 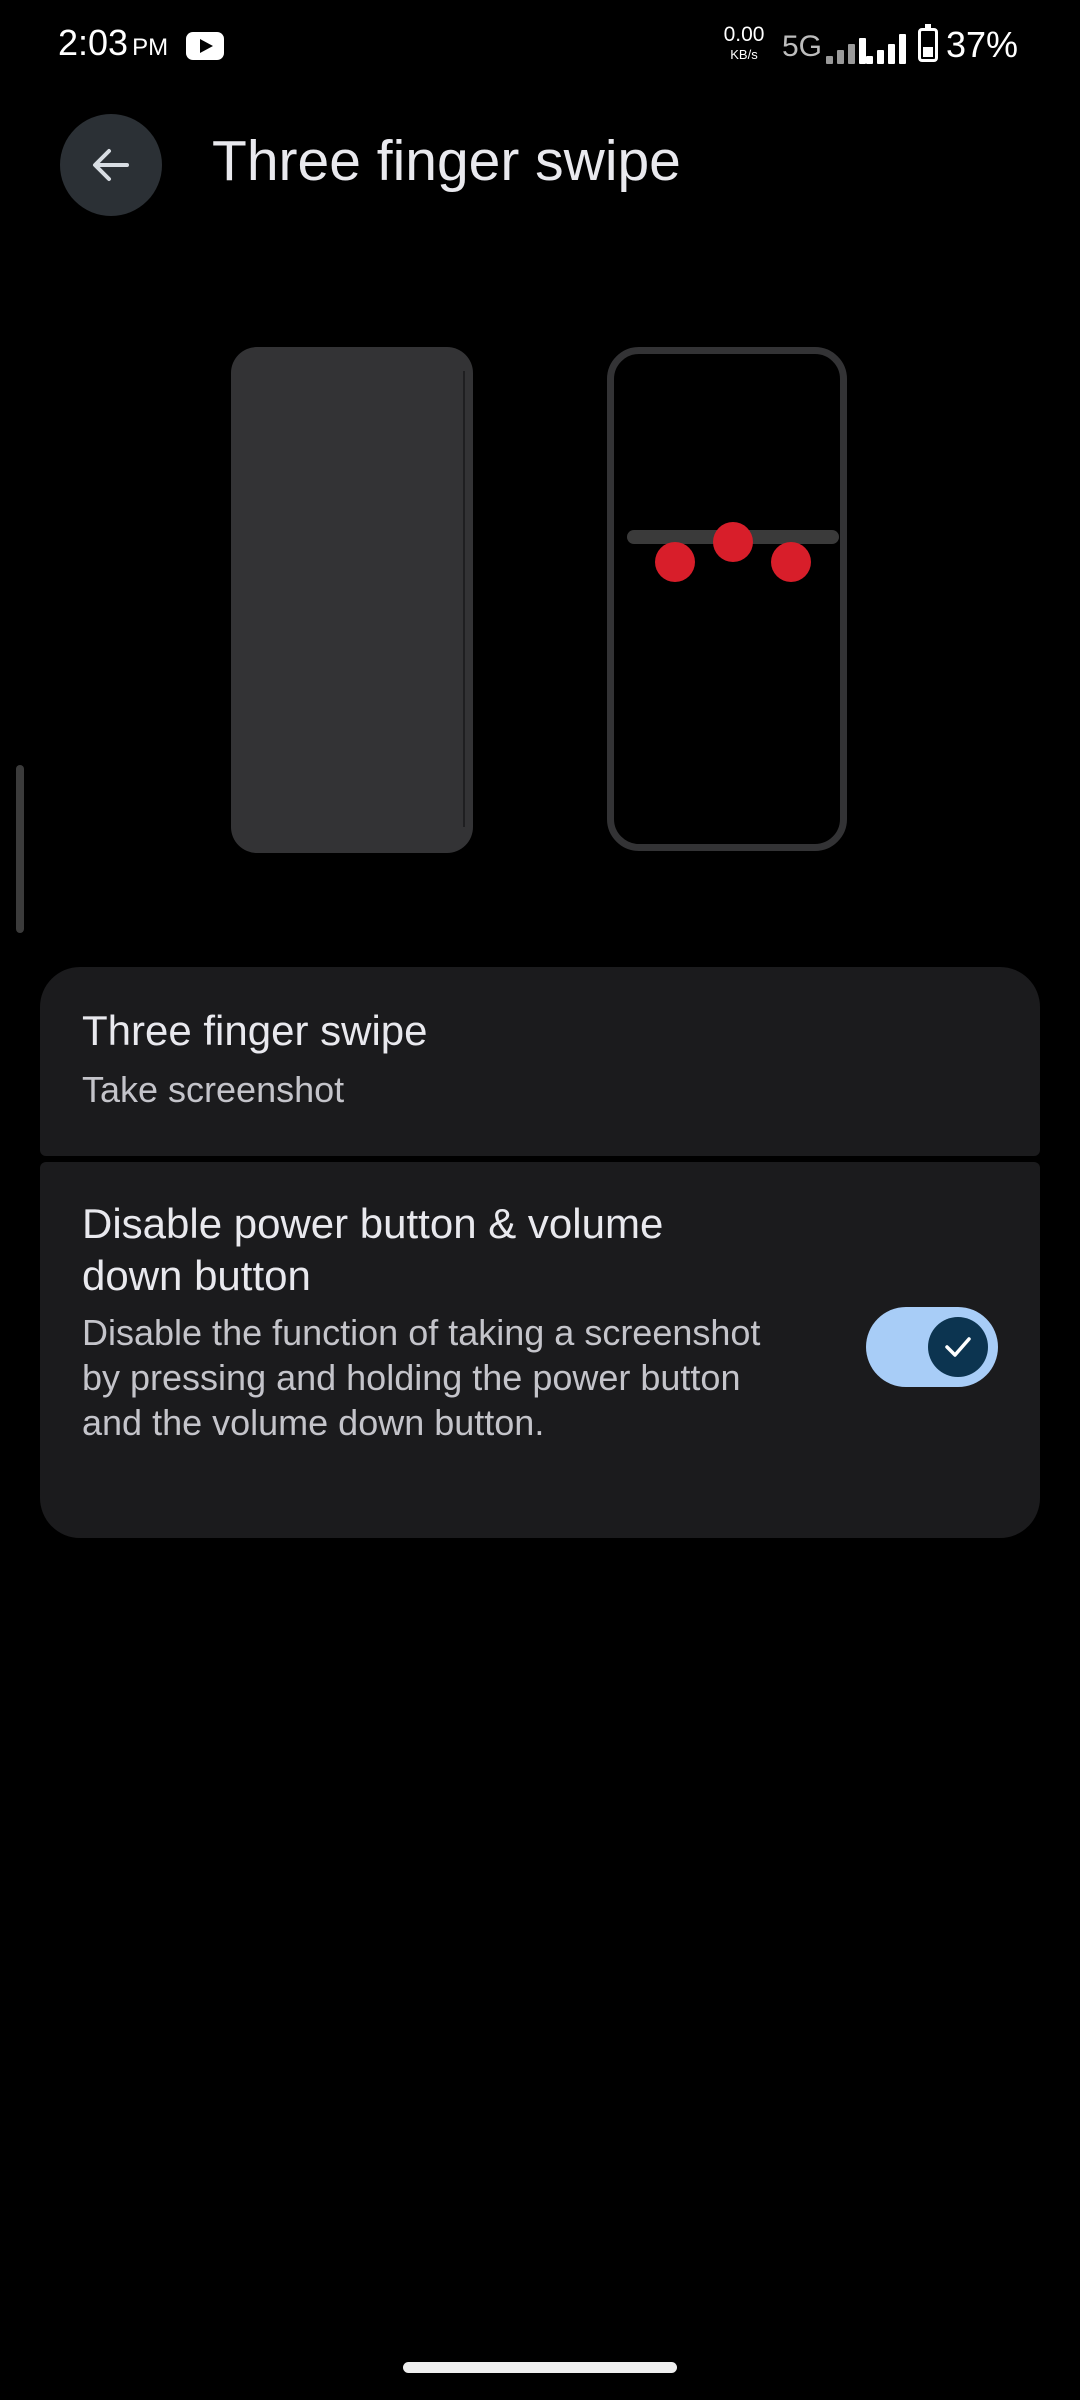 I want to click on back-button, so click(x=111, y=165).